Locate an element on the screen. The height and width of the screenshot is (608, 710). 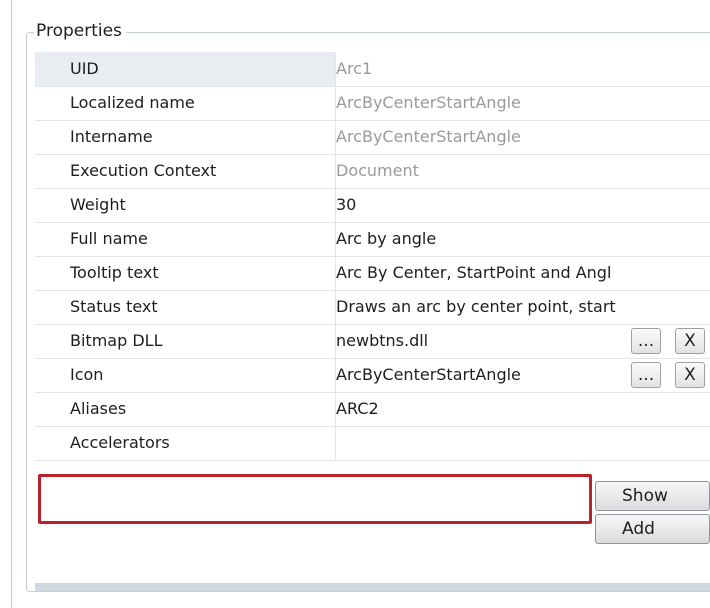
property-name: Aliases is located at coordinates (185, 409).